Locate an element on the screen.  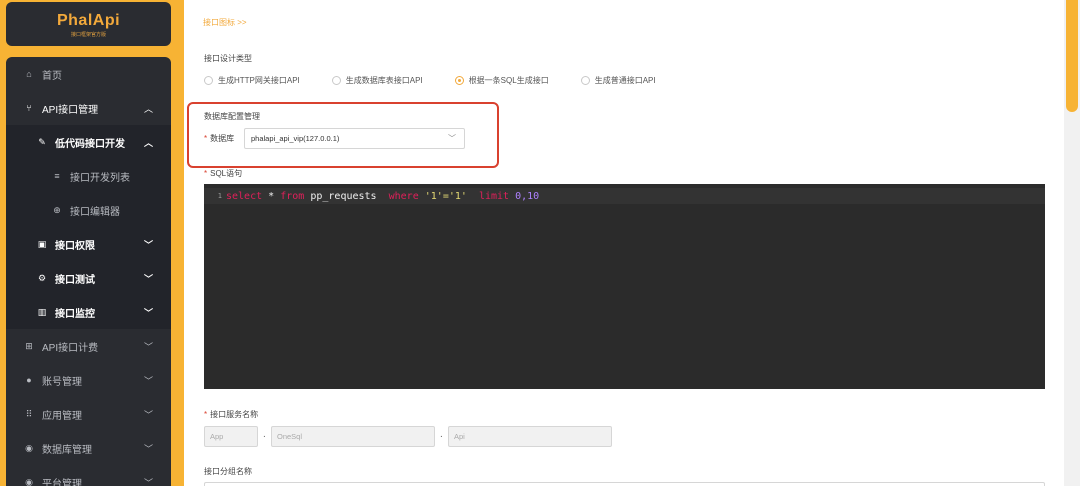
sidebar-item-account: ● 账号管理 ﹀ is located at coordinates (88, 380).